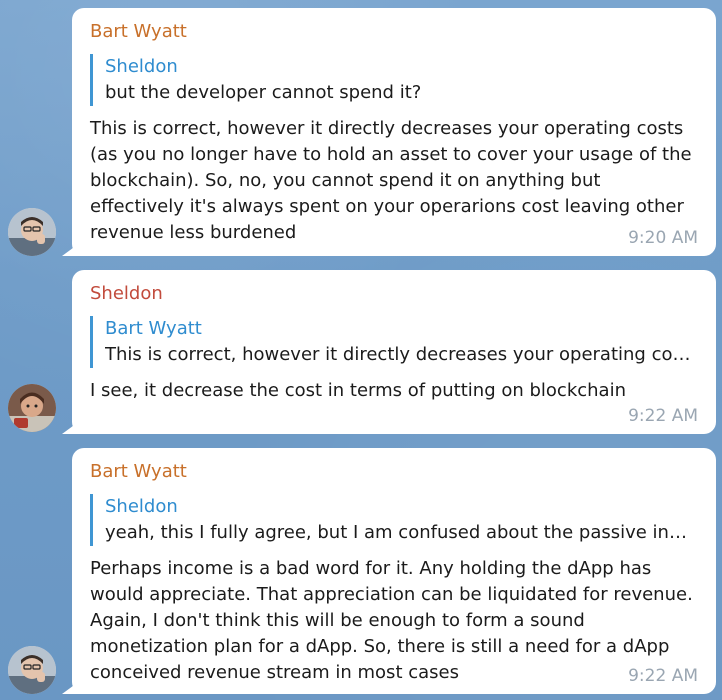 This screenshot has width=722, height=700. What do you see at coordinates (153, 328) in the screenshot?
I see `reply-sender-name: Bart Wyatt` at bounding box center [153, 328].